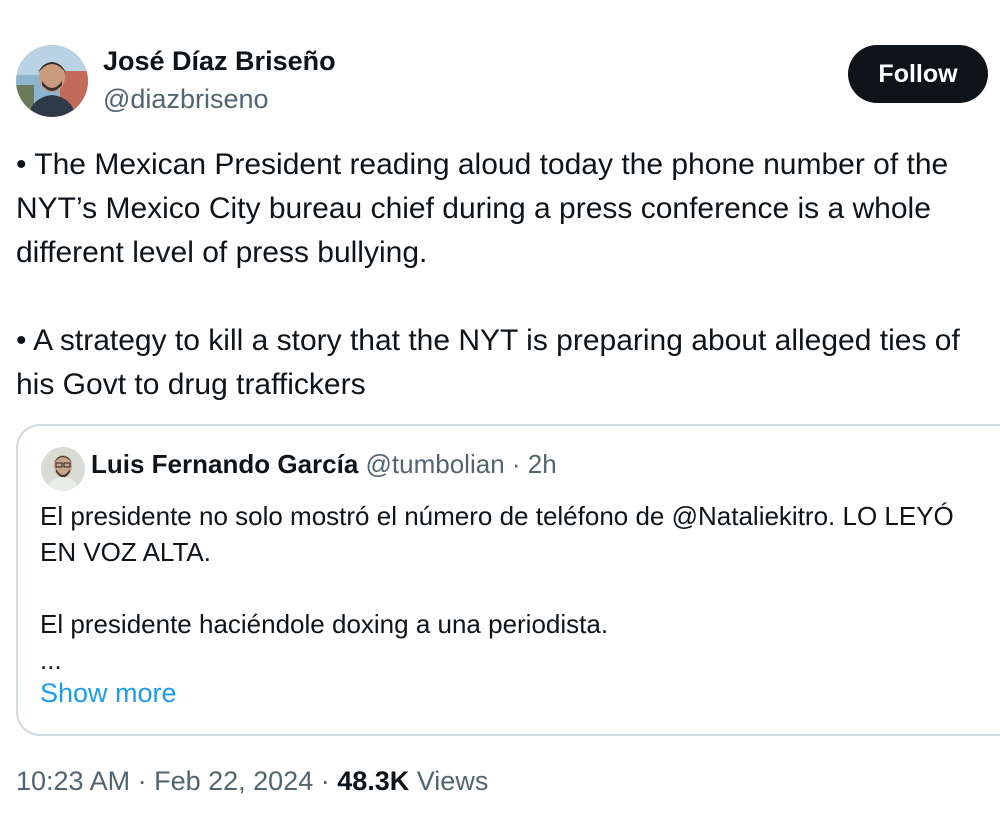 This screenshot has height=820, width=1000. What do you see at coordinates (449, 781) in the screenshot?
I see `views-label: Views` at bounding box center [449, 781].